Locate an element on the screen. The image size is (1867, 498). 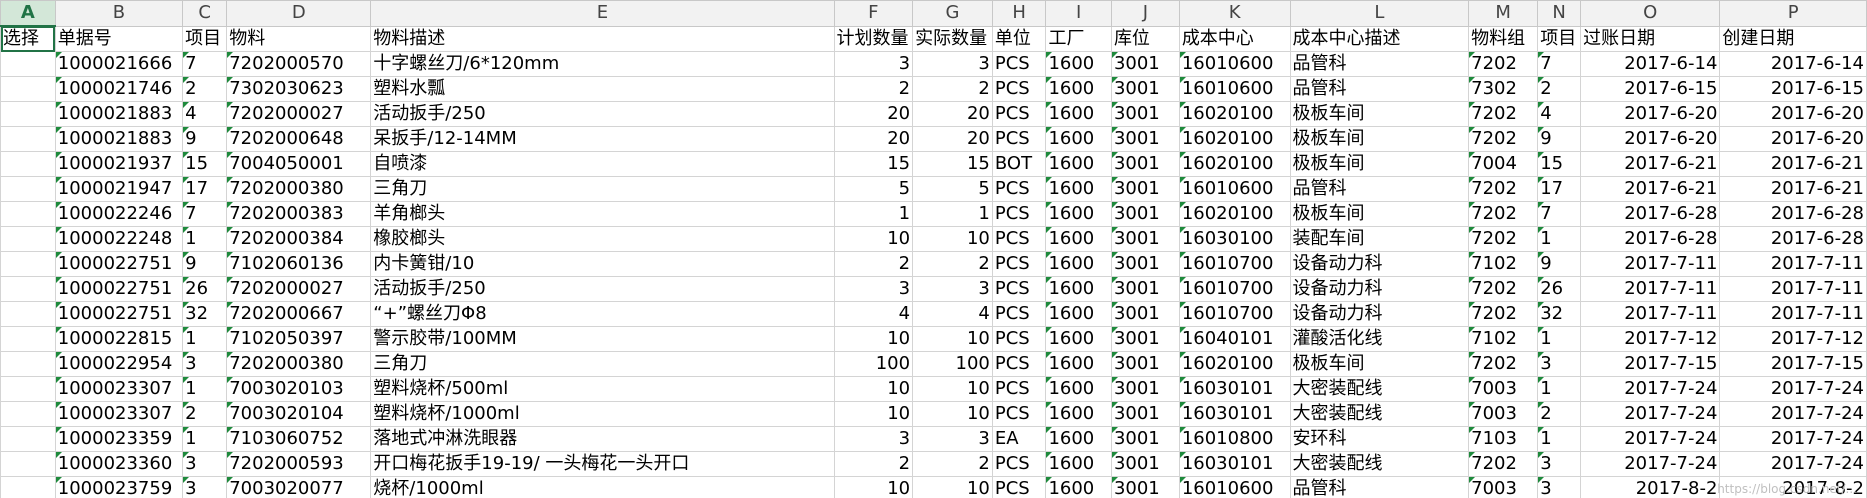
column-header-h: H is located at coordinates (1019, 13).